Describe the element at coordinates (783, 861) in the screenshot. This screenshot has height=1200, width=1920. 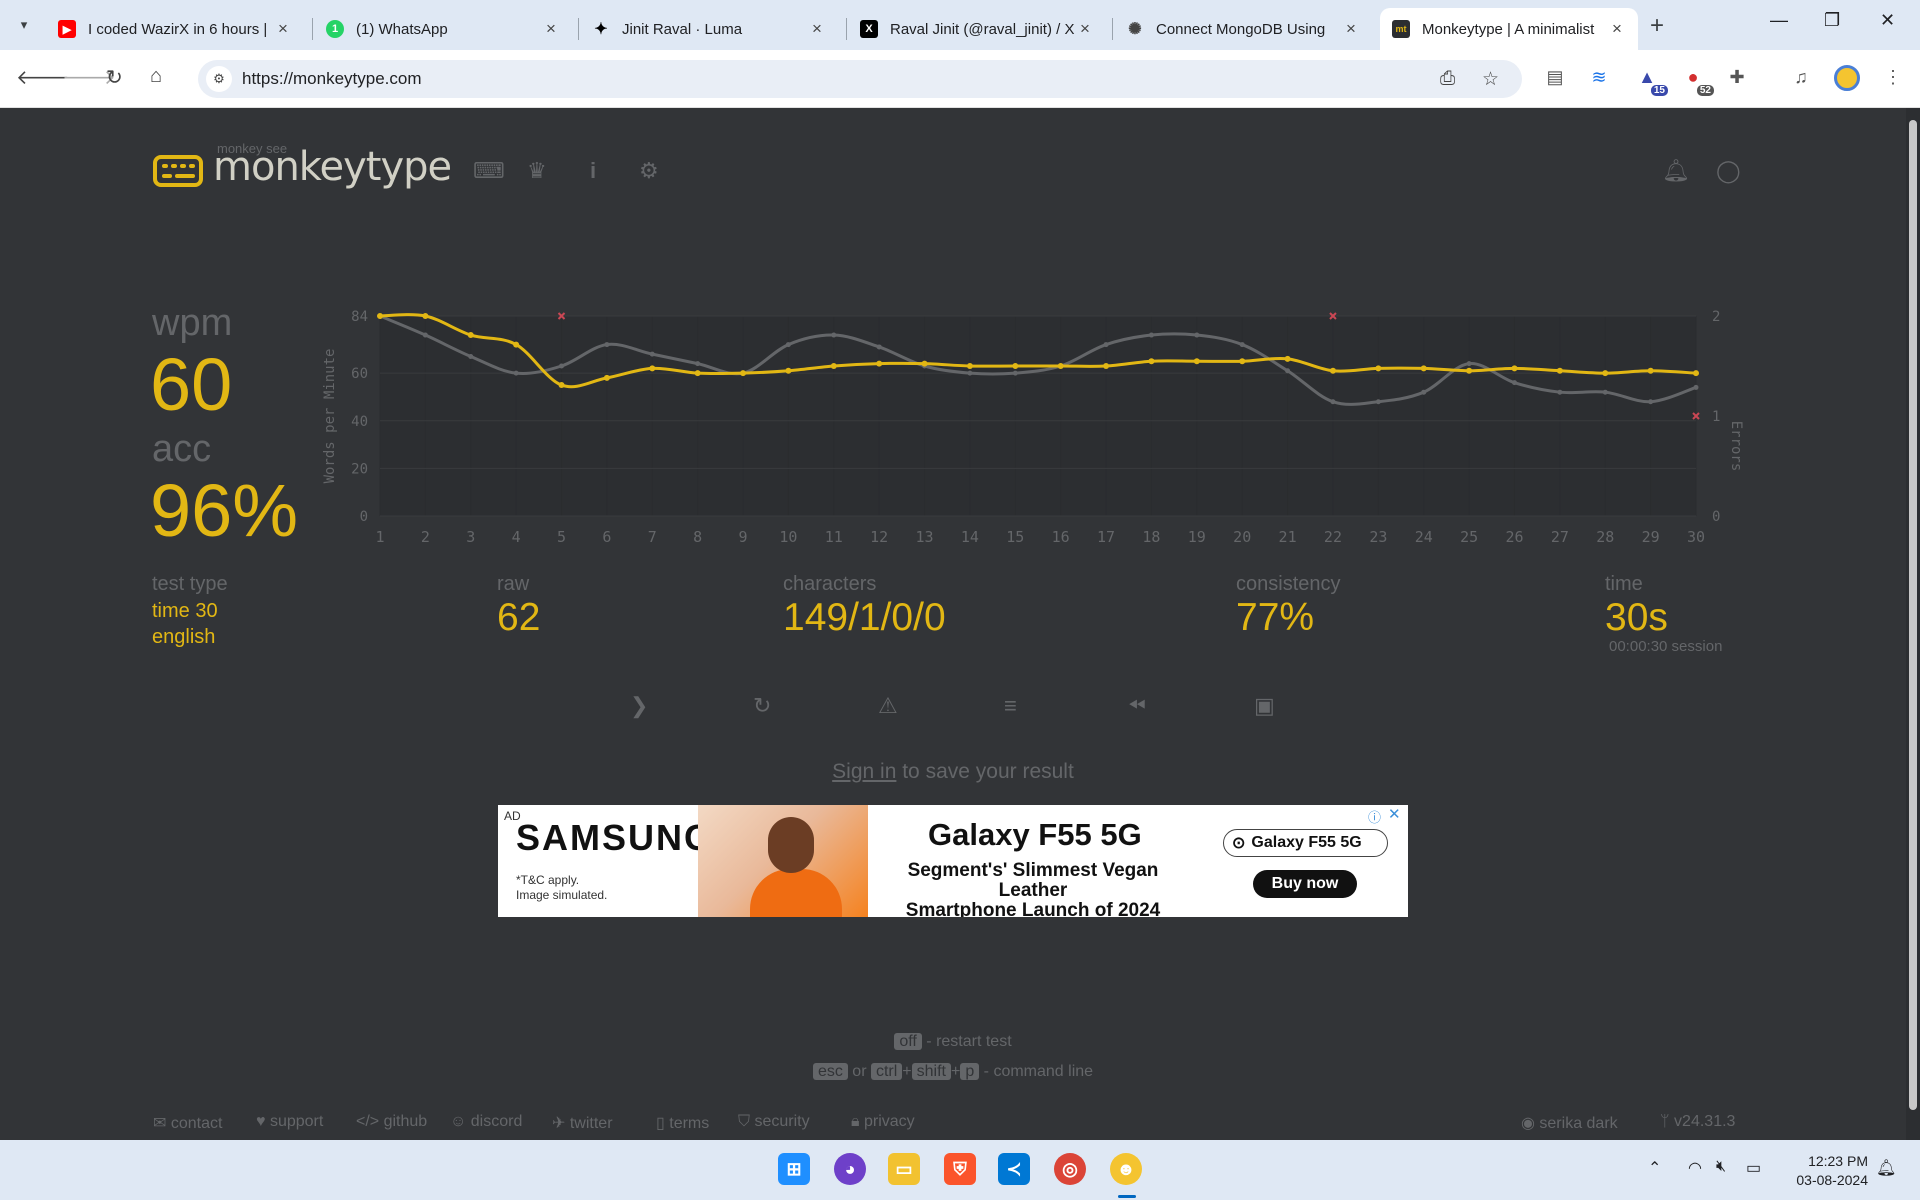
I see `ad-photo` at that location.